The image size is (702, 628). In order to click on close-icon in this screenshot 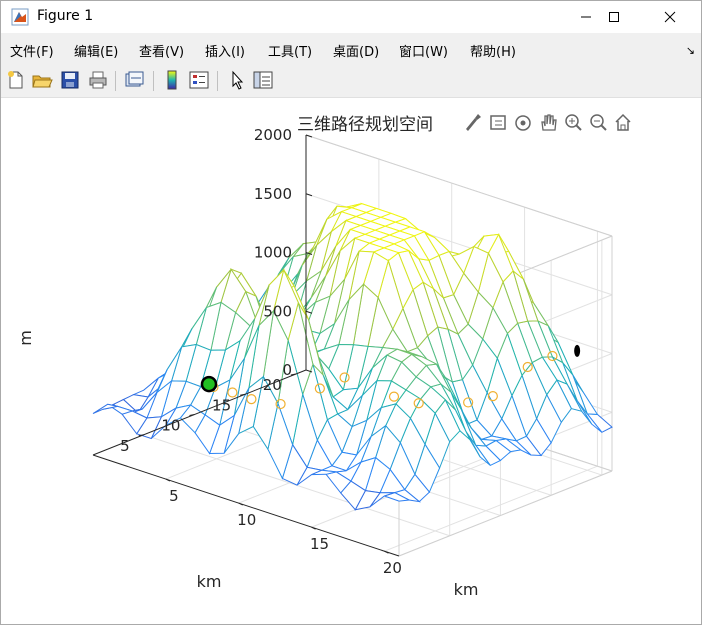, I will do `click(670, 17)`.